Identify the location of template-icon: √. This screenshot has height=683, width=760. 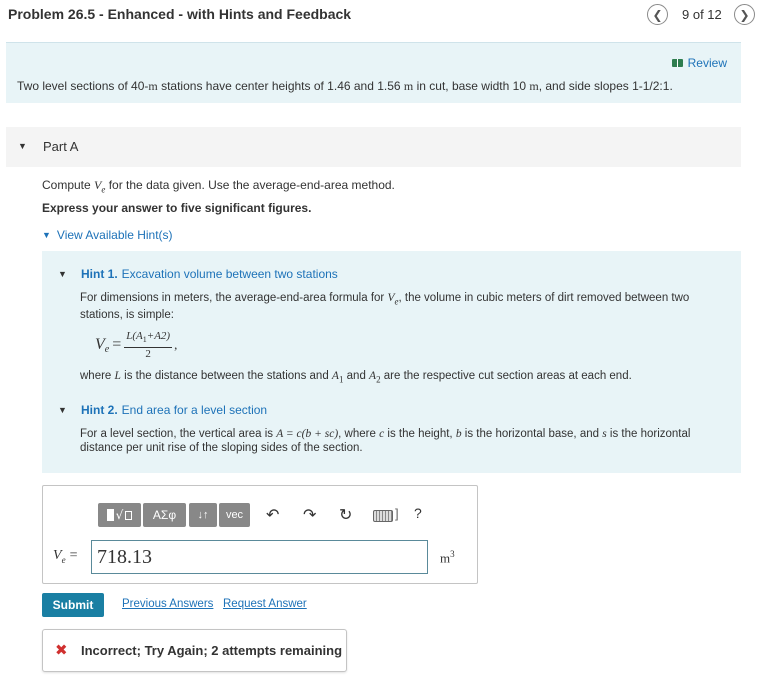
(119, 515).